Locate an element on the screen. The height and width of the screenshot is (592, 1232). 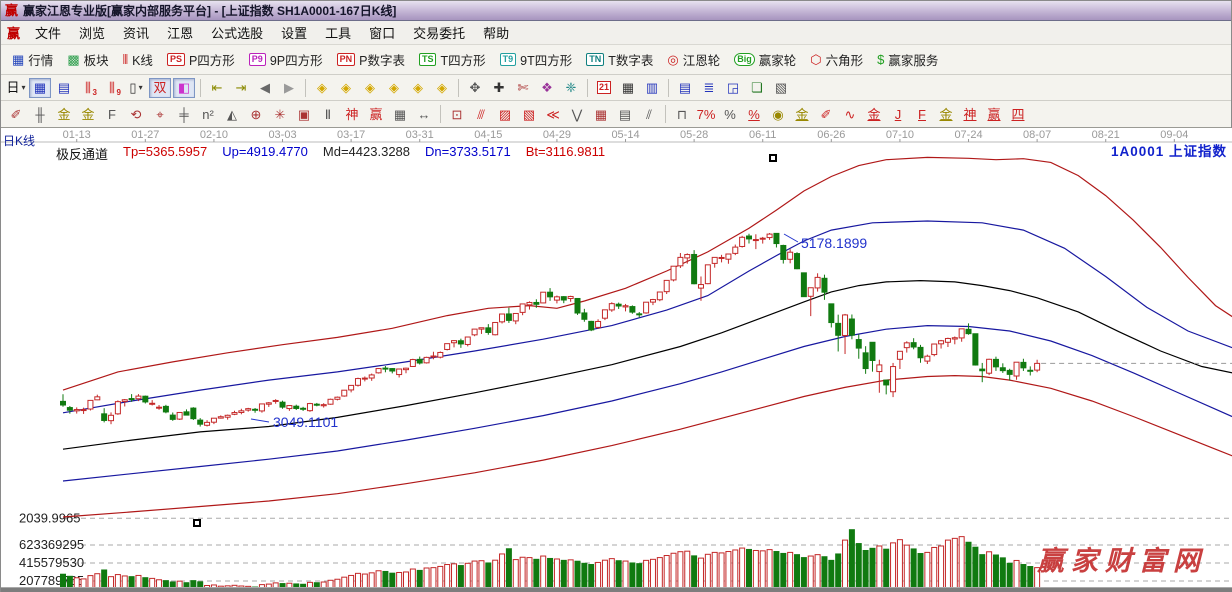
drag-hand-icon: ✥ is located at coordinates (475, 88).